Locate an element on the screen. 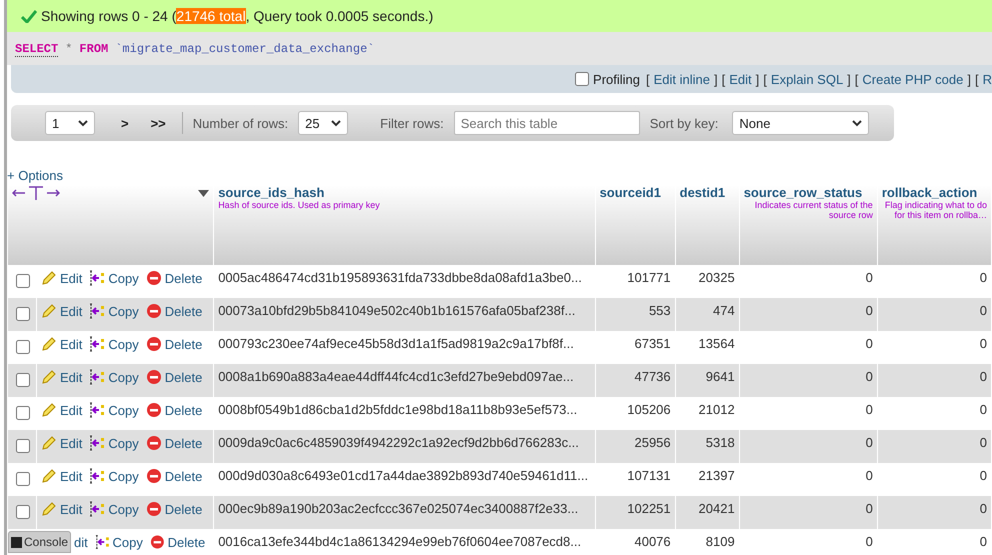 This screenshot has height=555, width=992. column-name: source_ids_hash is located at coordinates (404, 192).